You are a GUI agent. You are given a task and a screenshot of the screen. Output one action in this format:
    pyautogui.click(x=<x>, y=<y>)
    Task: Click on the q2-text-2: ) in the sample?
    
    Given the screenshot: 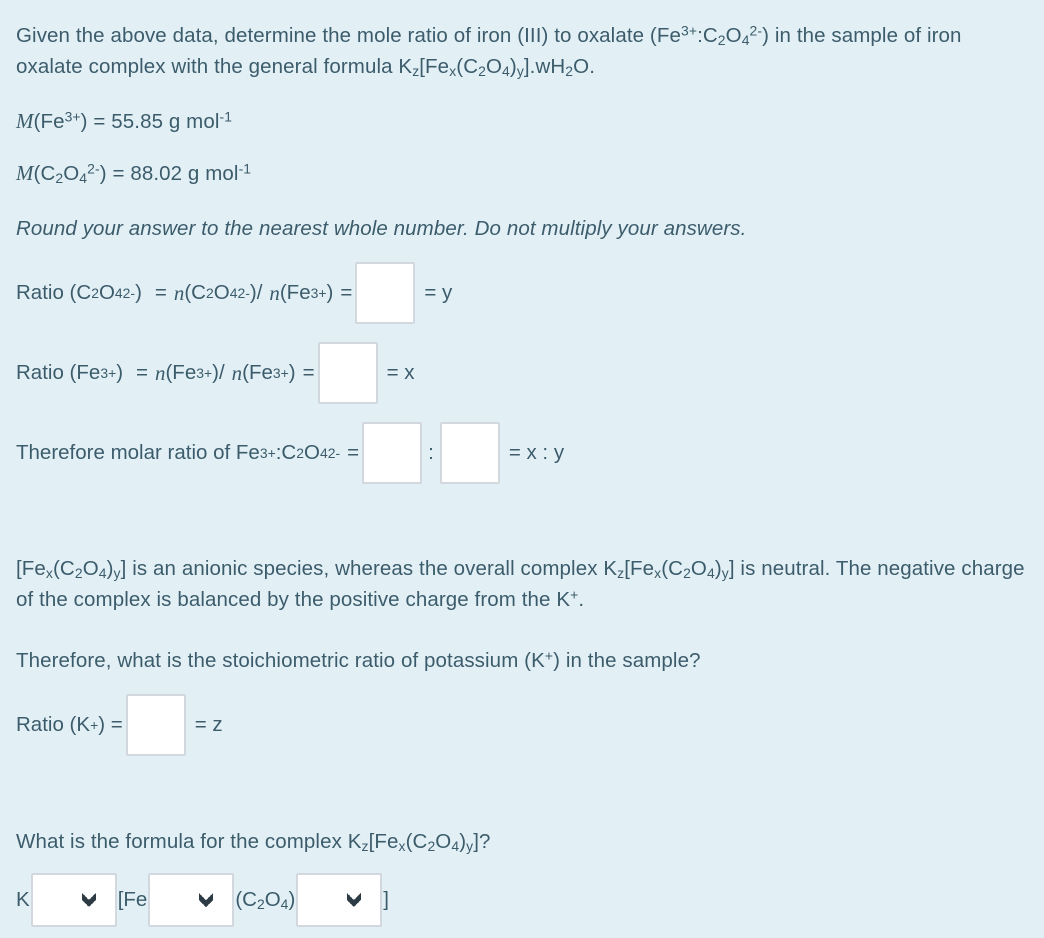 What is the action you would take?
    pyautogui.click(x=627, y=660)
    